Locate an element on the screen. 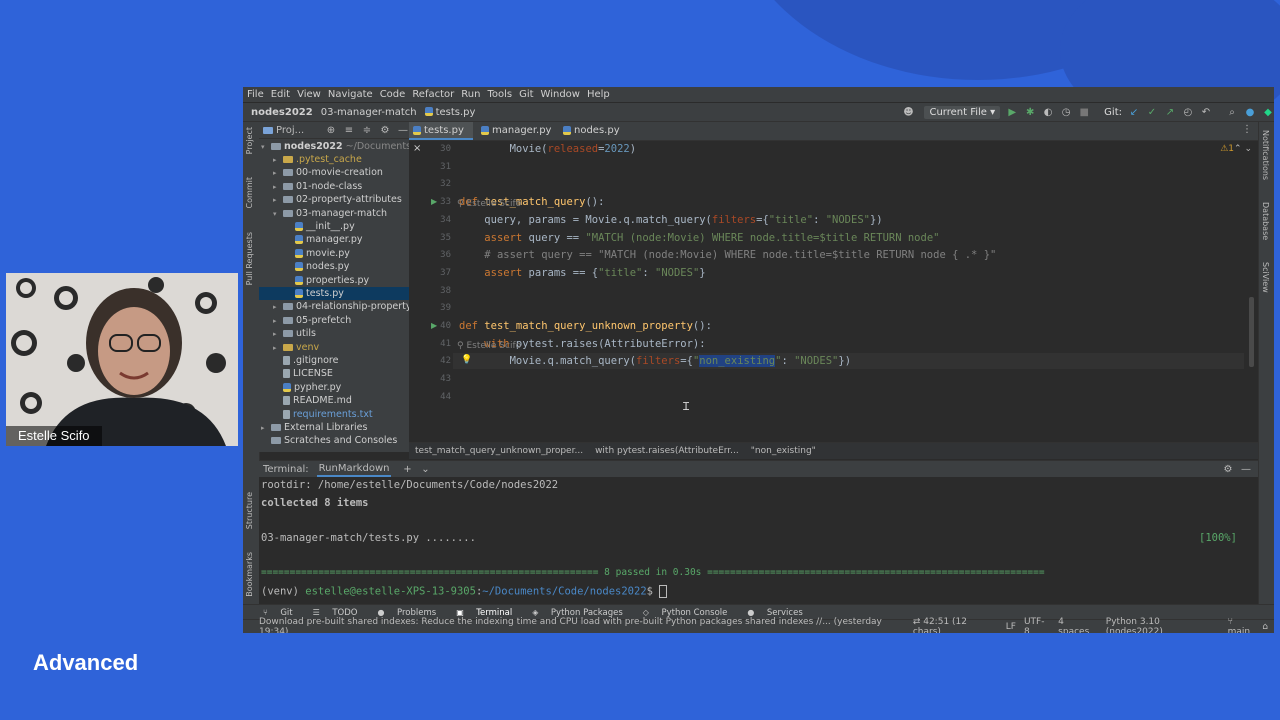  locate-icon: ⊕ is located at coordinates (331, 130).